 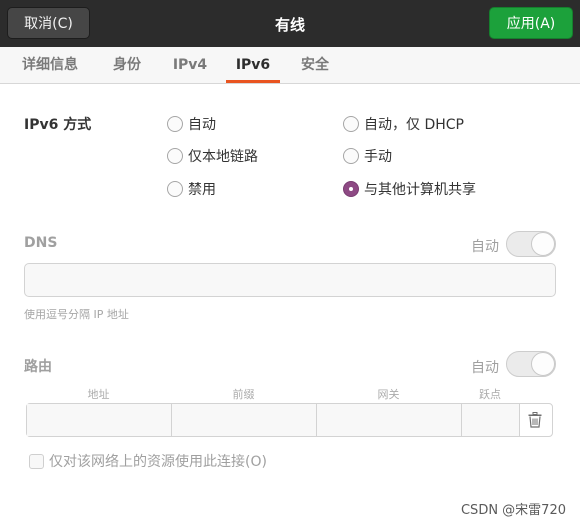 I want to click on ipv6-method-label: IPv6 方式, so click(x=58, y=125).